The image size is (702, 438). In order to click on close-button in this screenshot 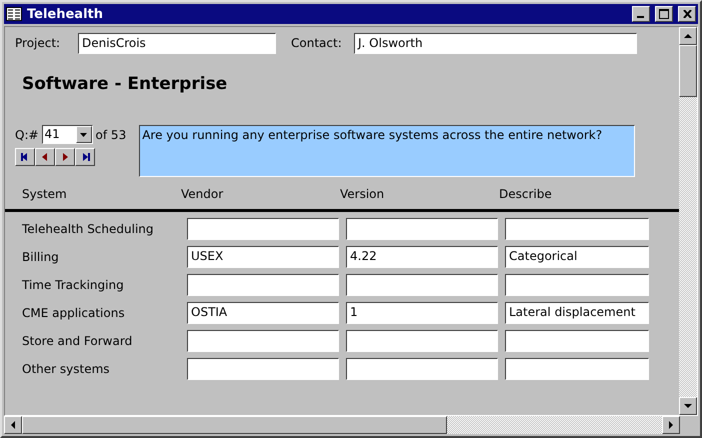, I will do `click(687, 14)`.